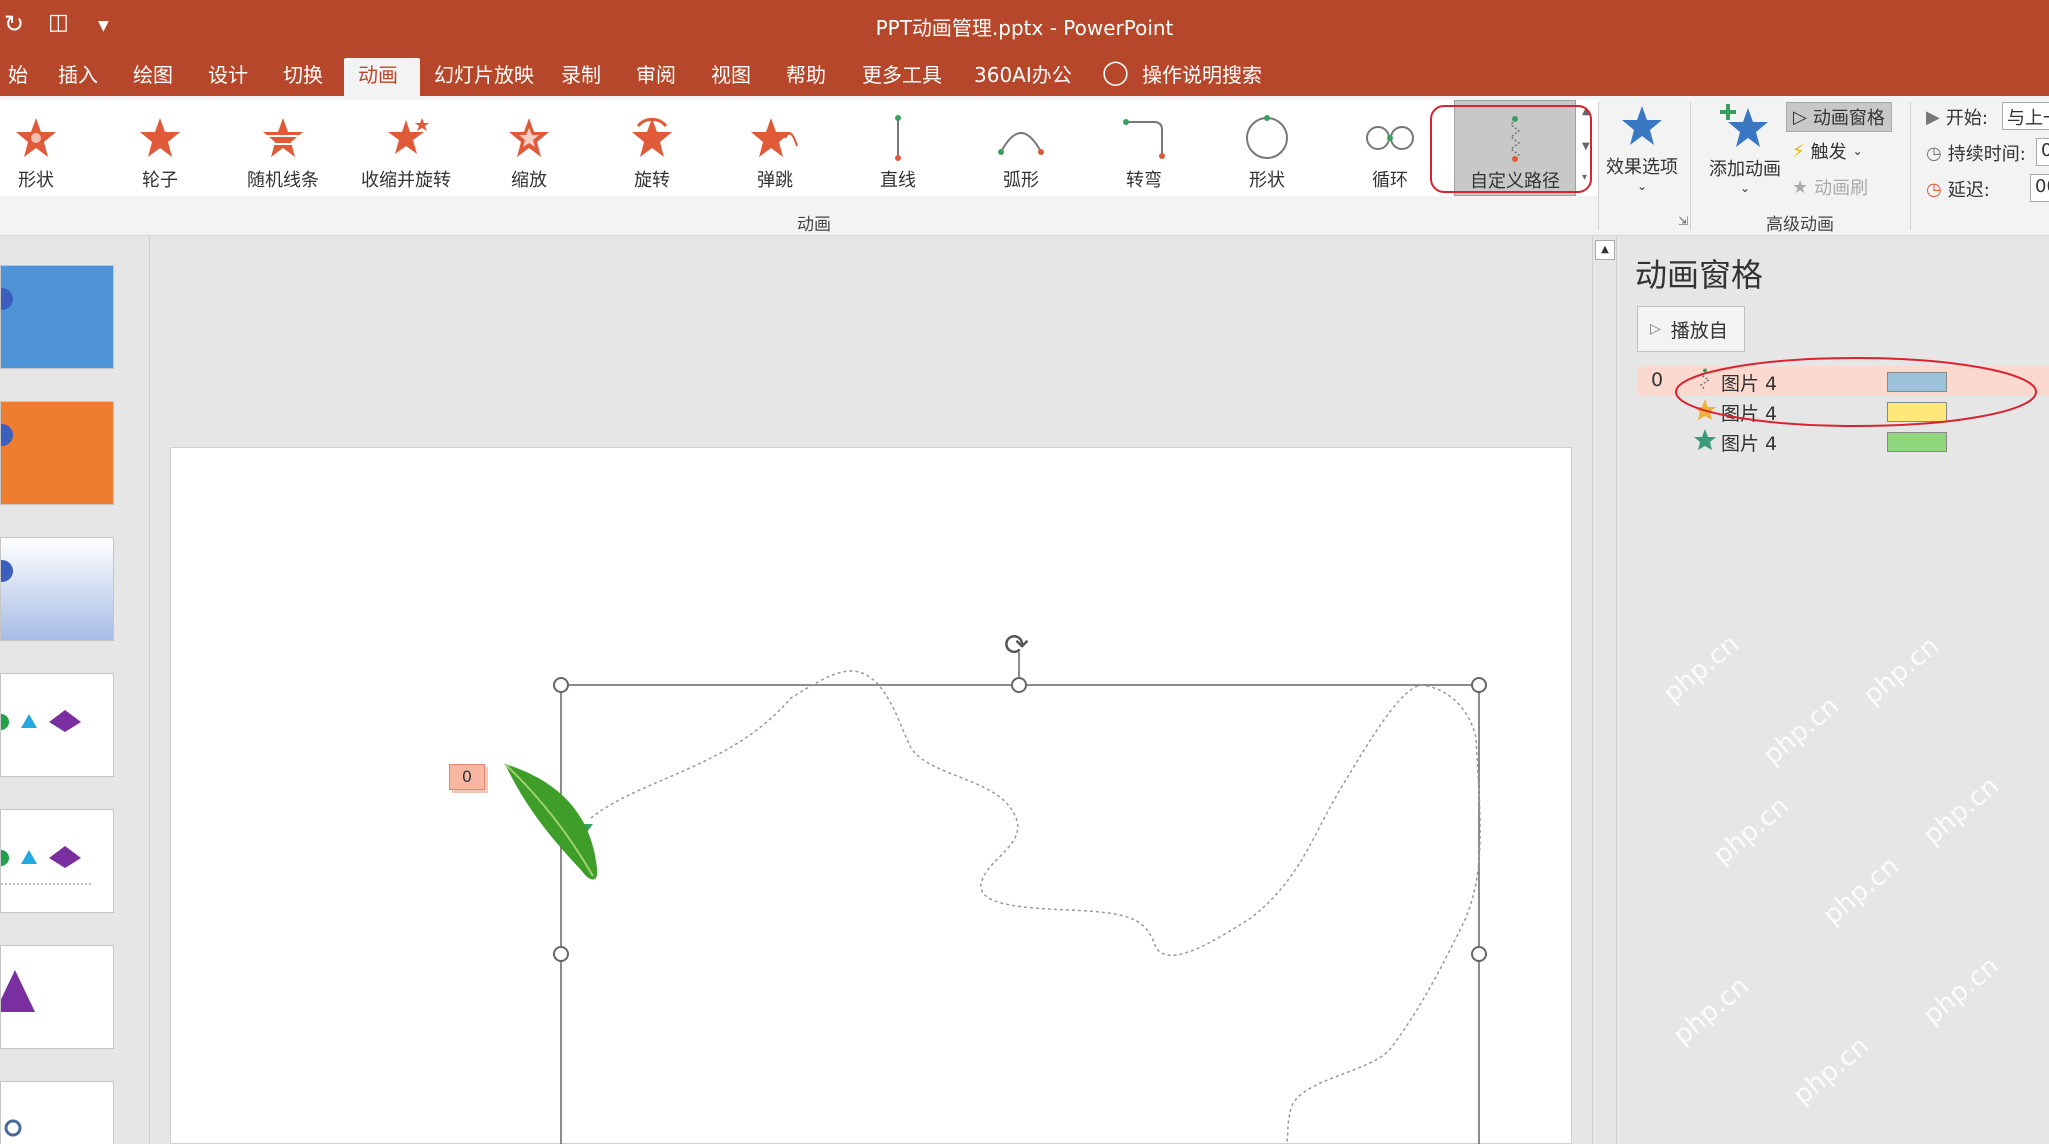 This screenshot has width=2049, height=1144. What do you see at coordinates (902, 77) in the screenshot?
I see `tab-more-tools: 更多工具` at bounding box center [902, 77].